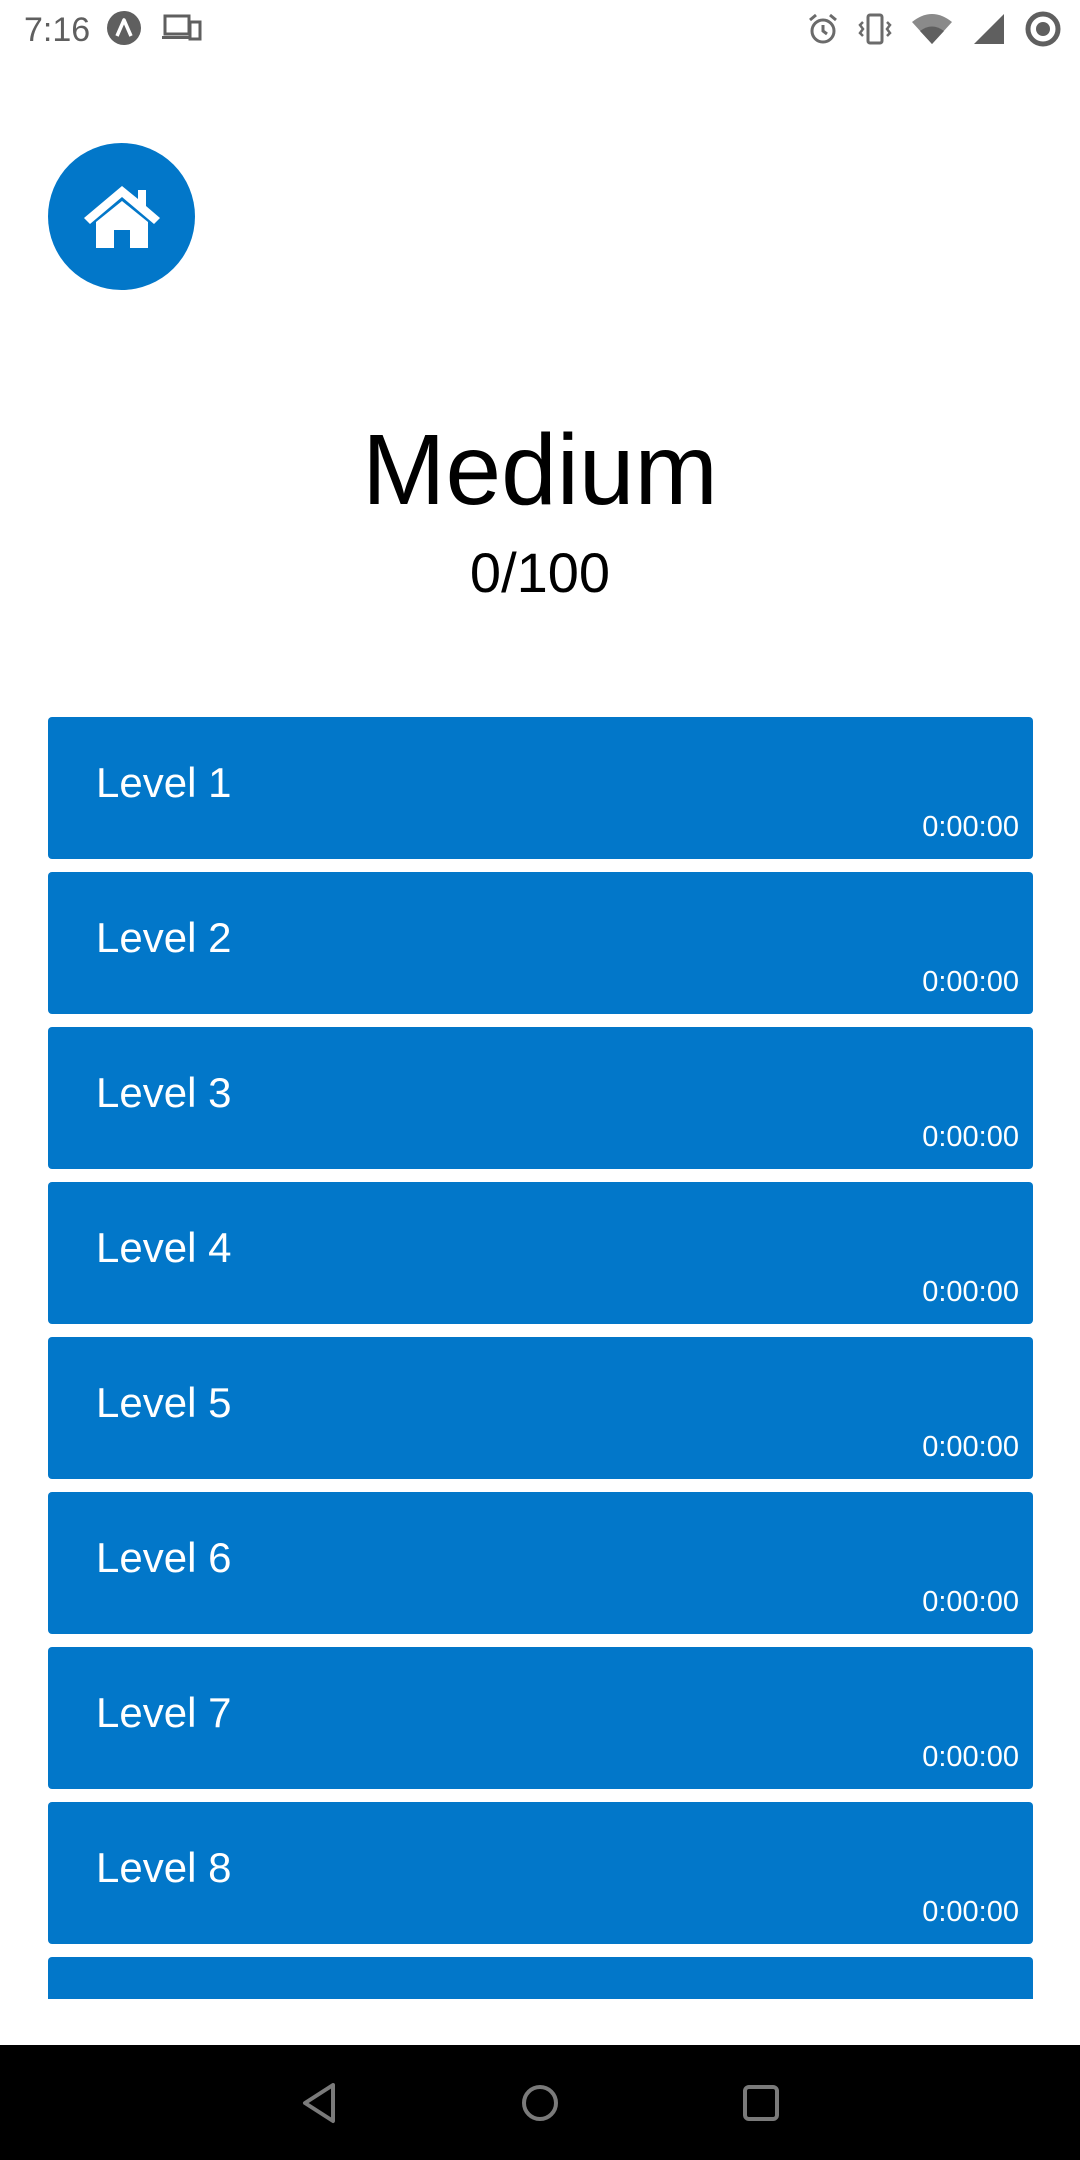 This screenshot has width=1080, height=2160. What do you see at coordinates (989, 29) in the screenshot?
I see `cell-signal-icon` at bounding box center [989, 29].